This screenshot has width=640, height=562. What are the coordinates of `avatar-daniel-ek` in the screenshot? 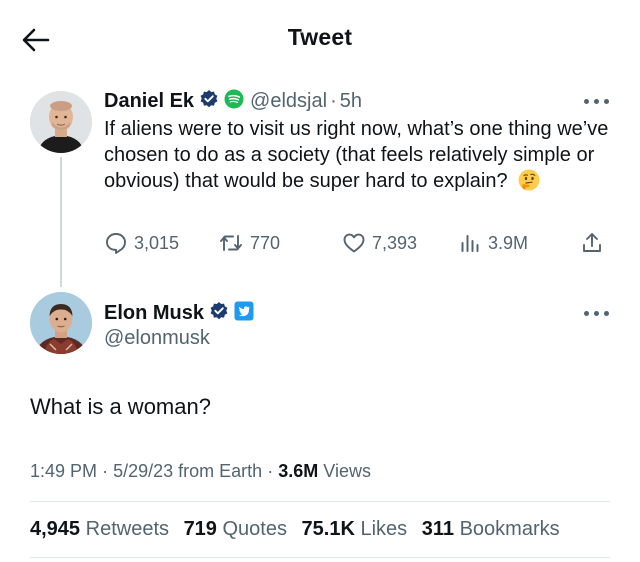 It's located at (61, 122).